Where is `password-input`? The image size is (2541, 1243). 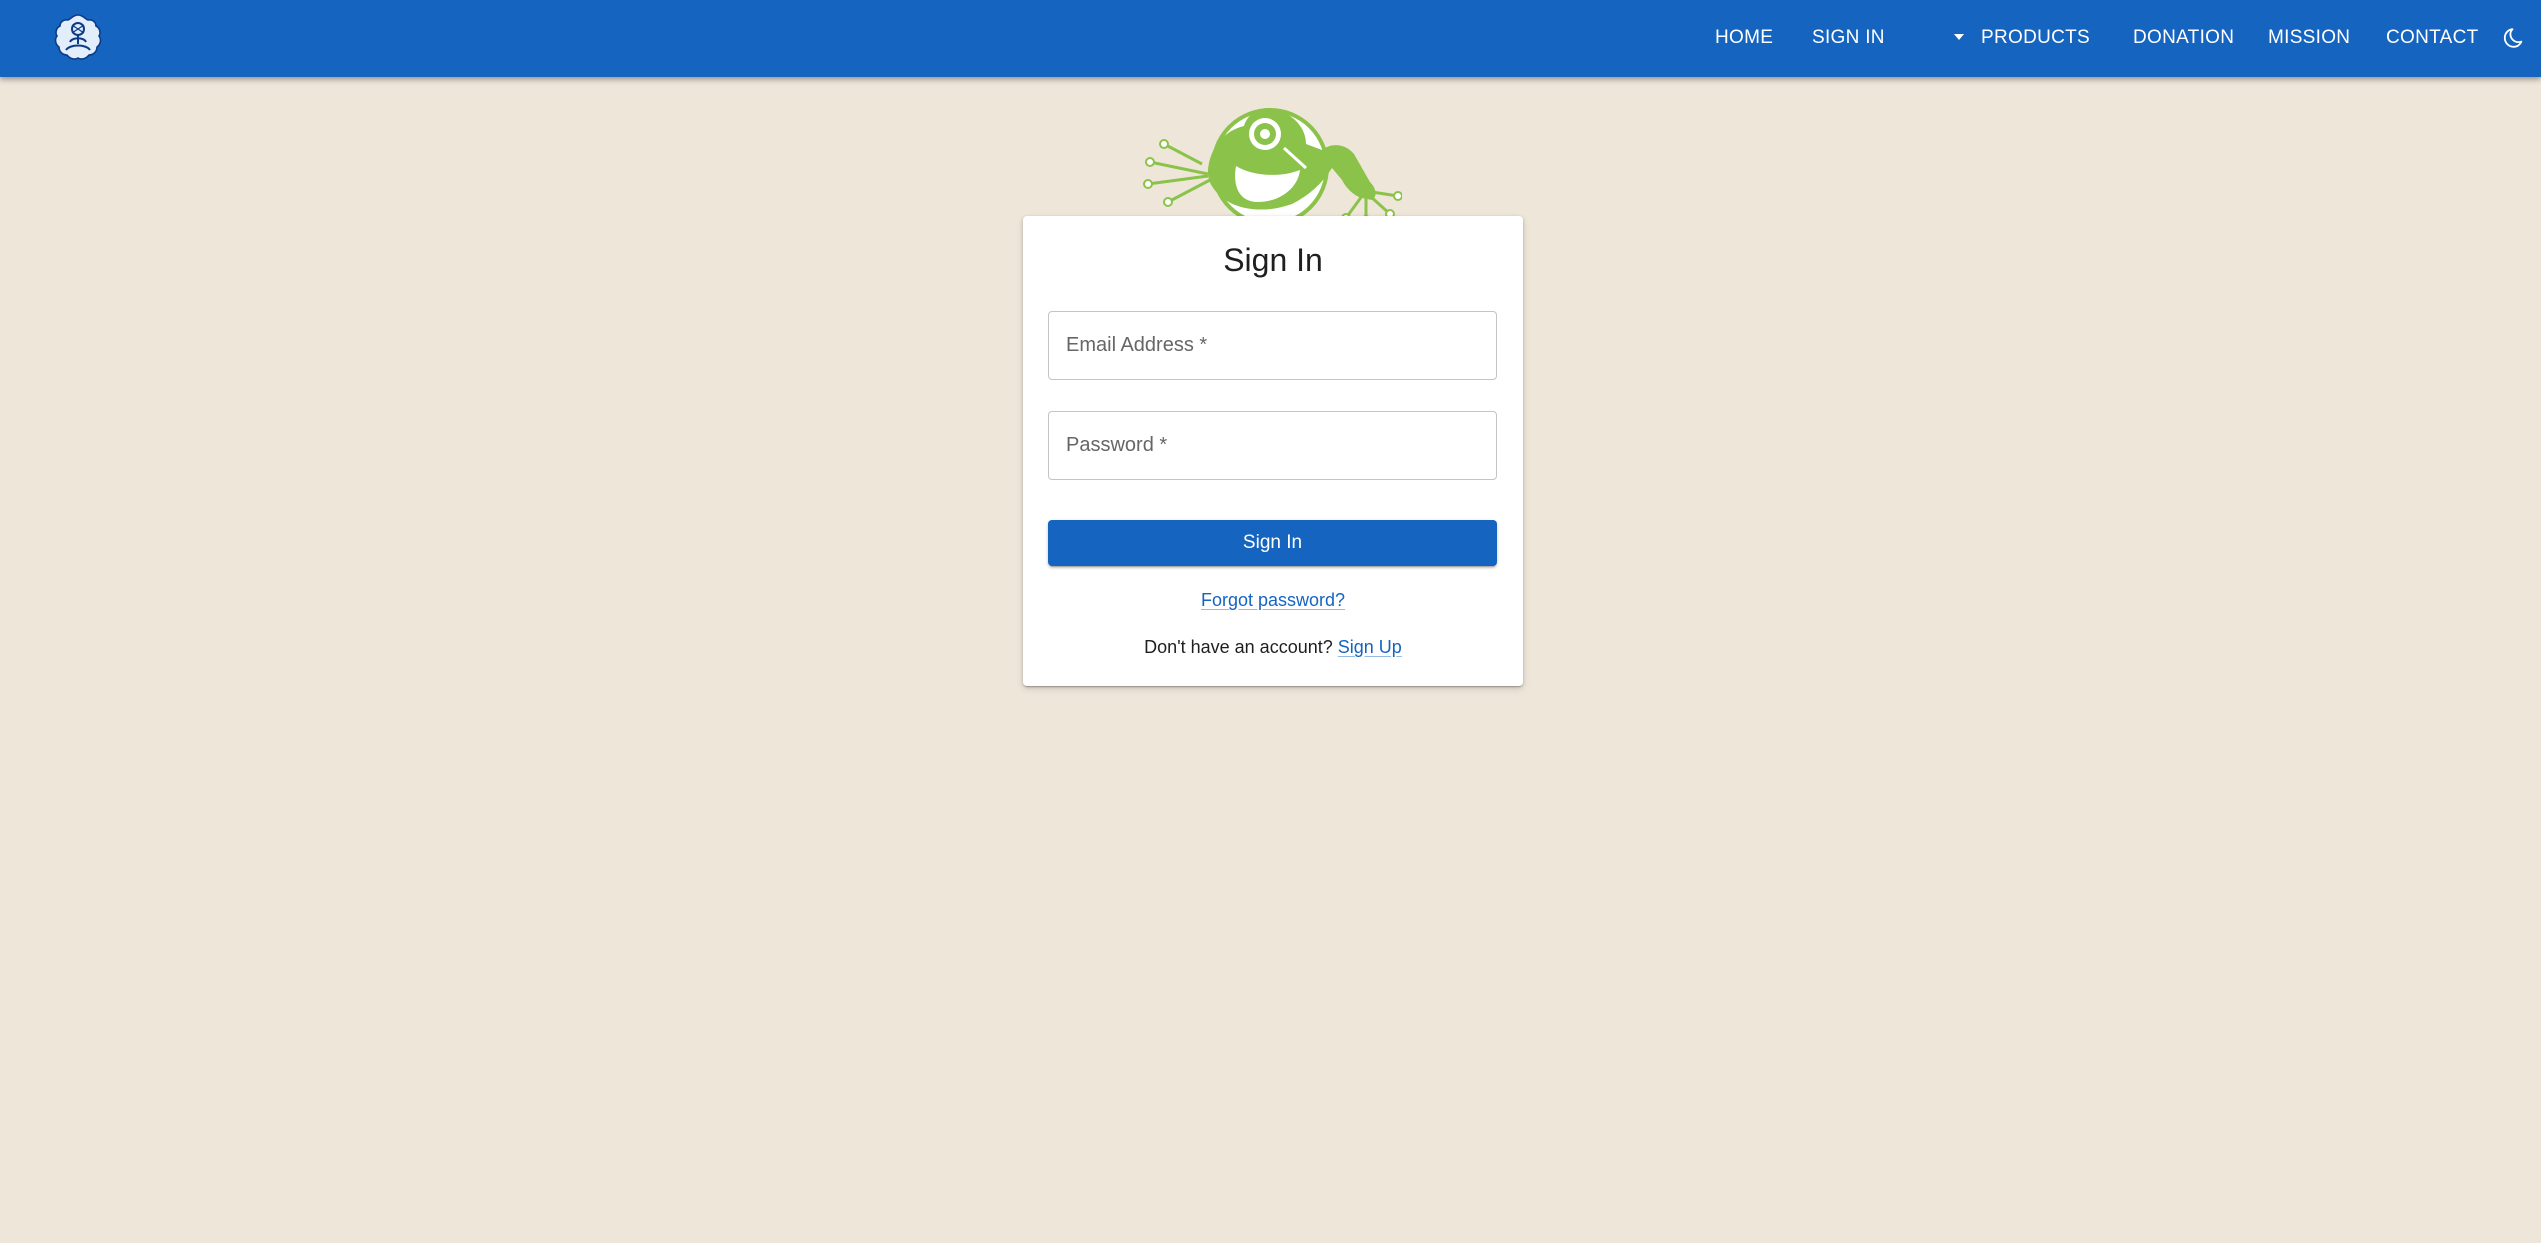
password-input is located at coordinates (1272, 445).